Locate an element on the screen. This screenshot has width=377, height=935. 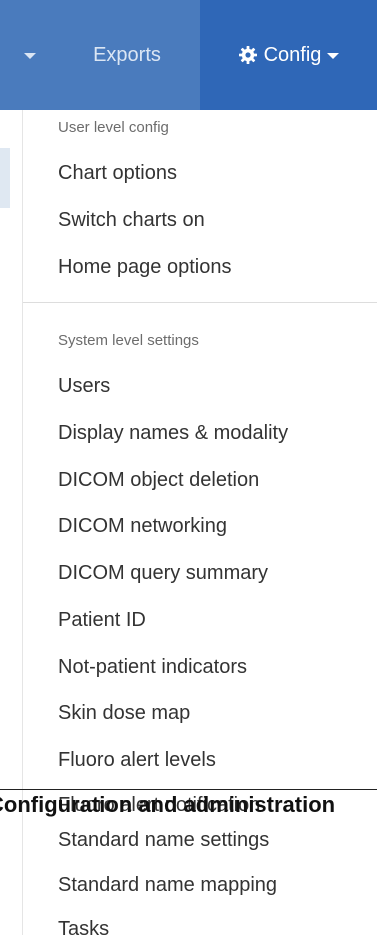
navbar: Exports Config is located at coordinates (188, 55).